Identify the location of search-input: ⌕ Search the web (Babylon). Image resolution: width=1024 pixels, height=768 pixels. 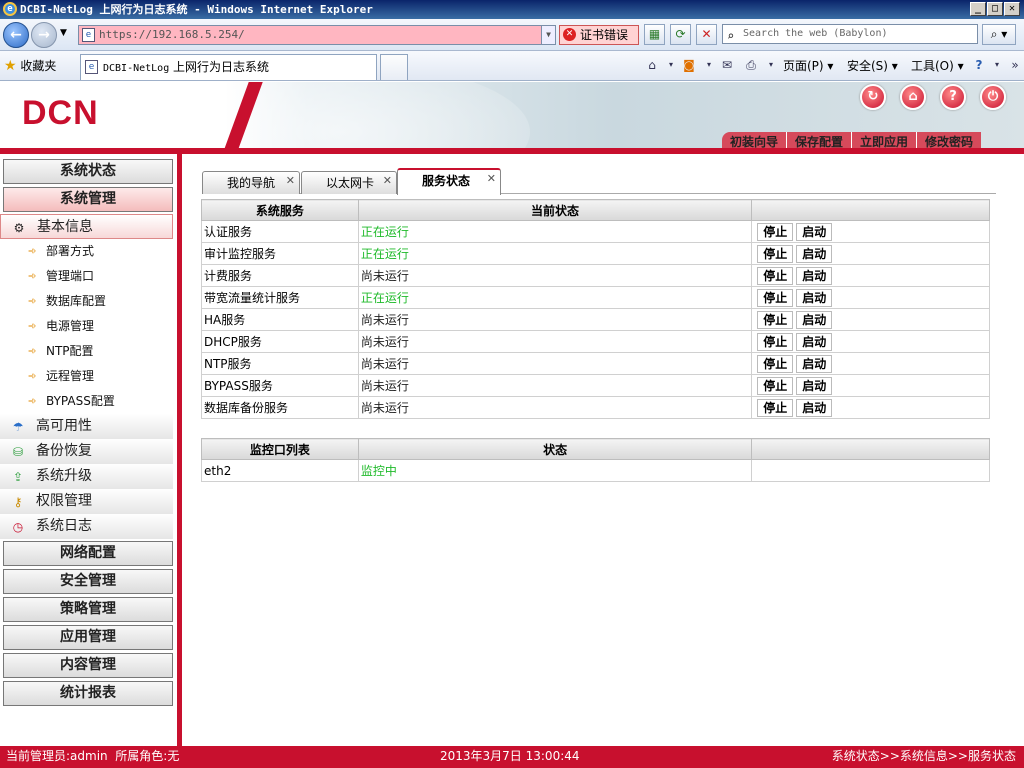
(850, 34).